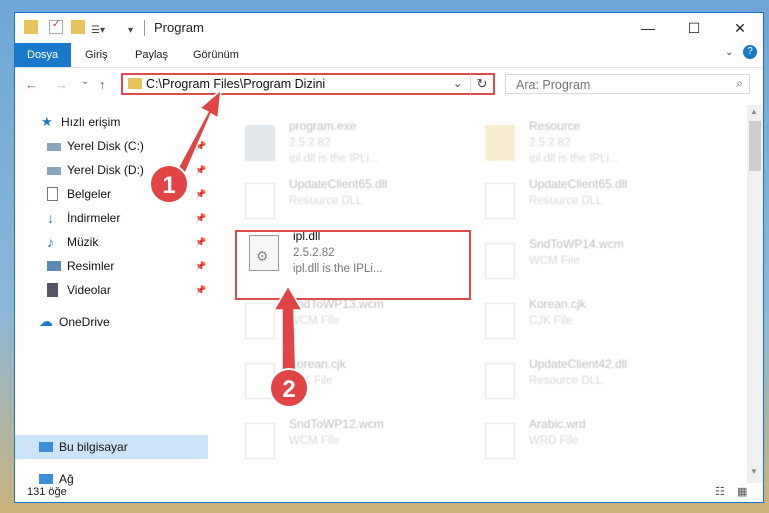 The width and height of the screenshot is (769, 513). What do you see at coordinates (233, 234) in the screenshot?
I see `annotation-arrows` at bounding box center [233, 234].